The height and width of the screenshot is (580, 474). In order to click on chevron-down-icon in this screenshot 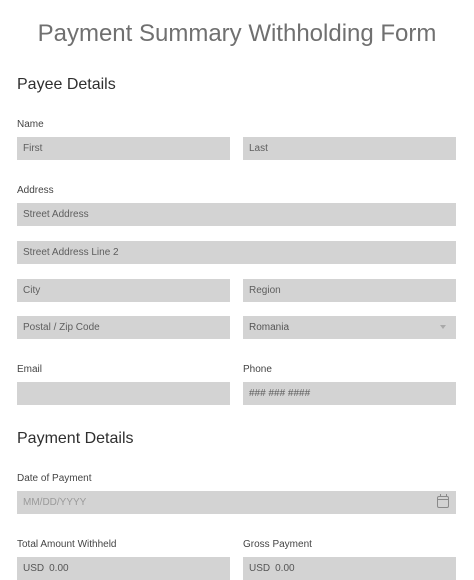, I will do `click(443, 327)`.